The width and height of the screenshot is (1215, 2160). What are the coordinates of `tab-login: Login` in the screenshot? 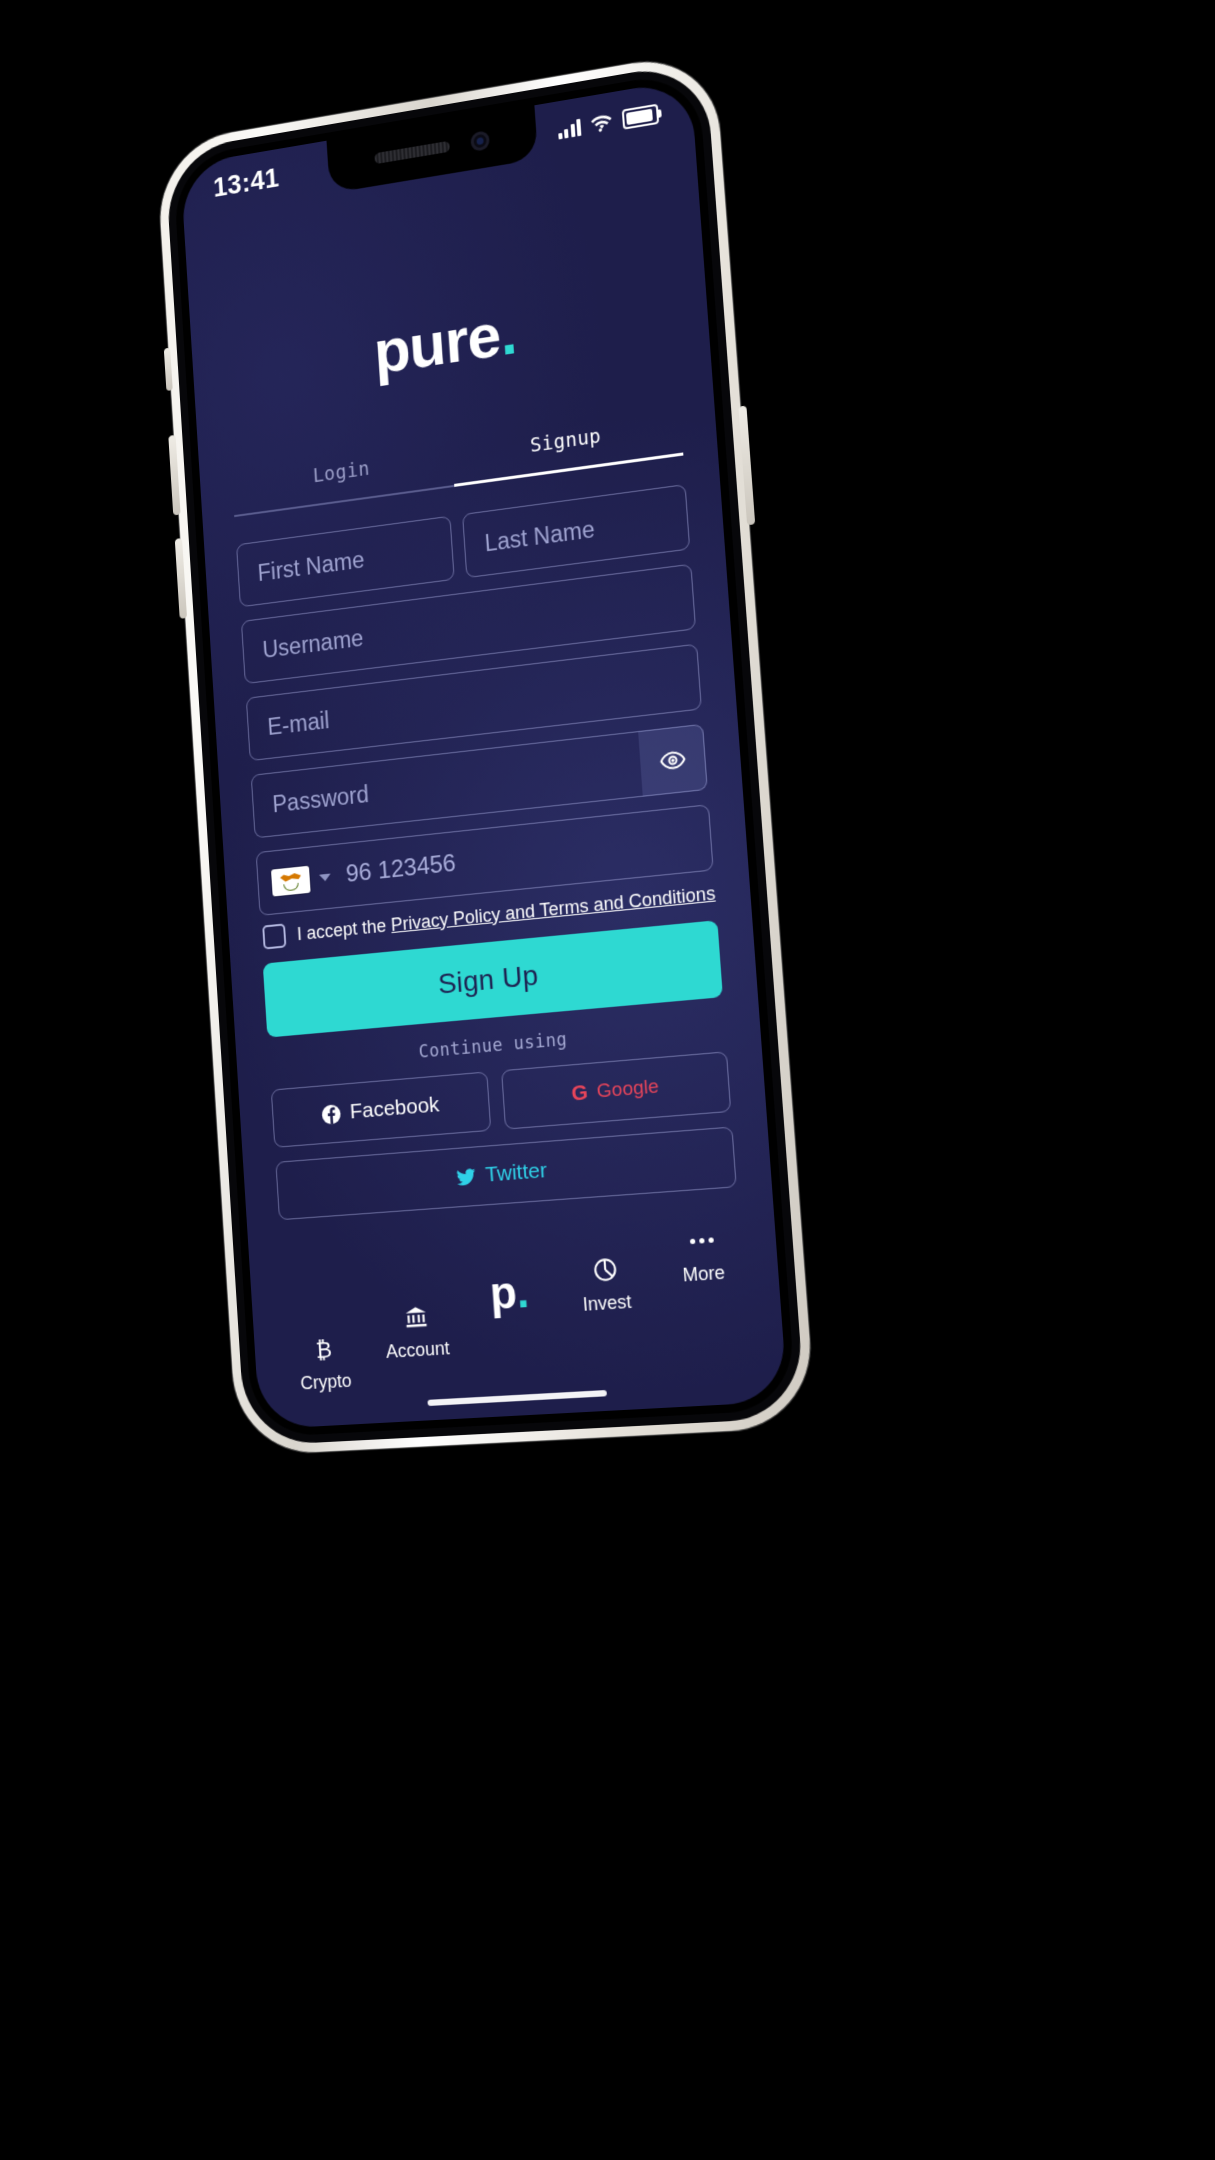 It's located at (343, 482).